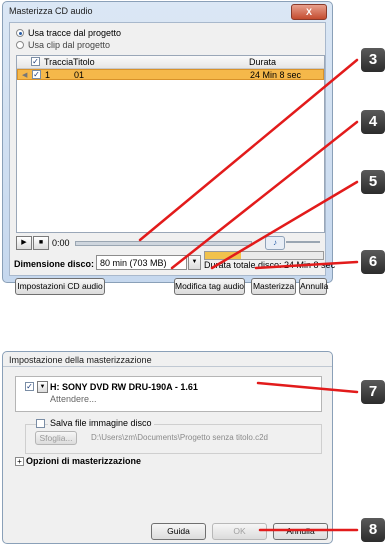 The width and height of the screenshot is (387, 547). What do you see at coordinates (373, 530) in the screenshot?
I see `callout-badge-8: 8` at bounding box center [373, 530].